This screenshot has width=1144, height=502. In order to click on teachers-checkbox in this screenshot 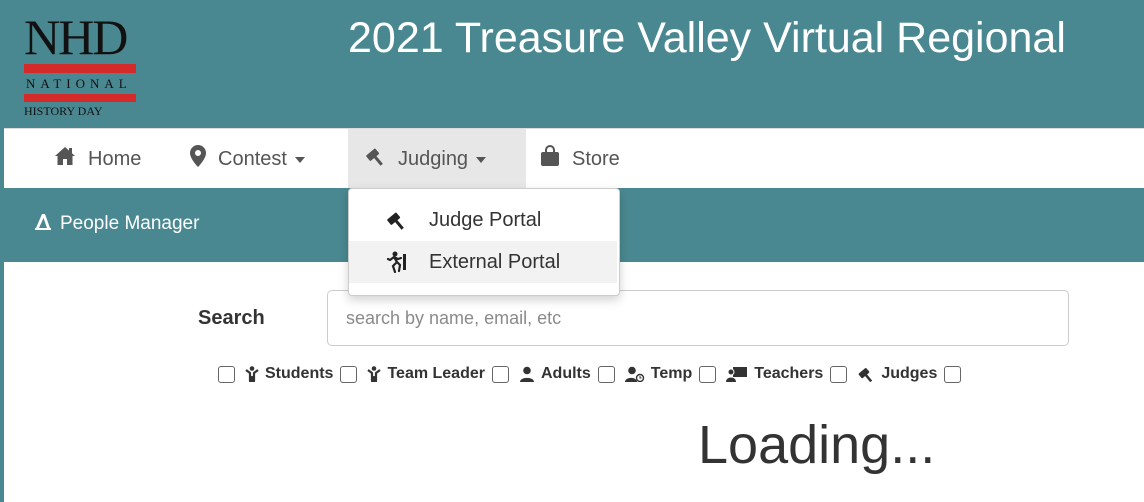, I will do `click(708, 374)`.